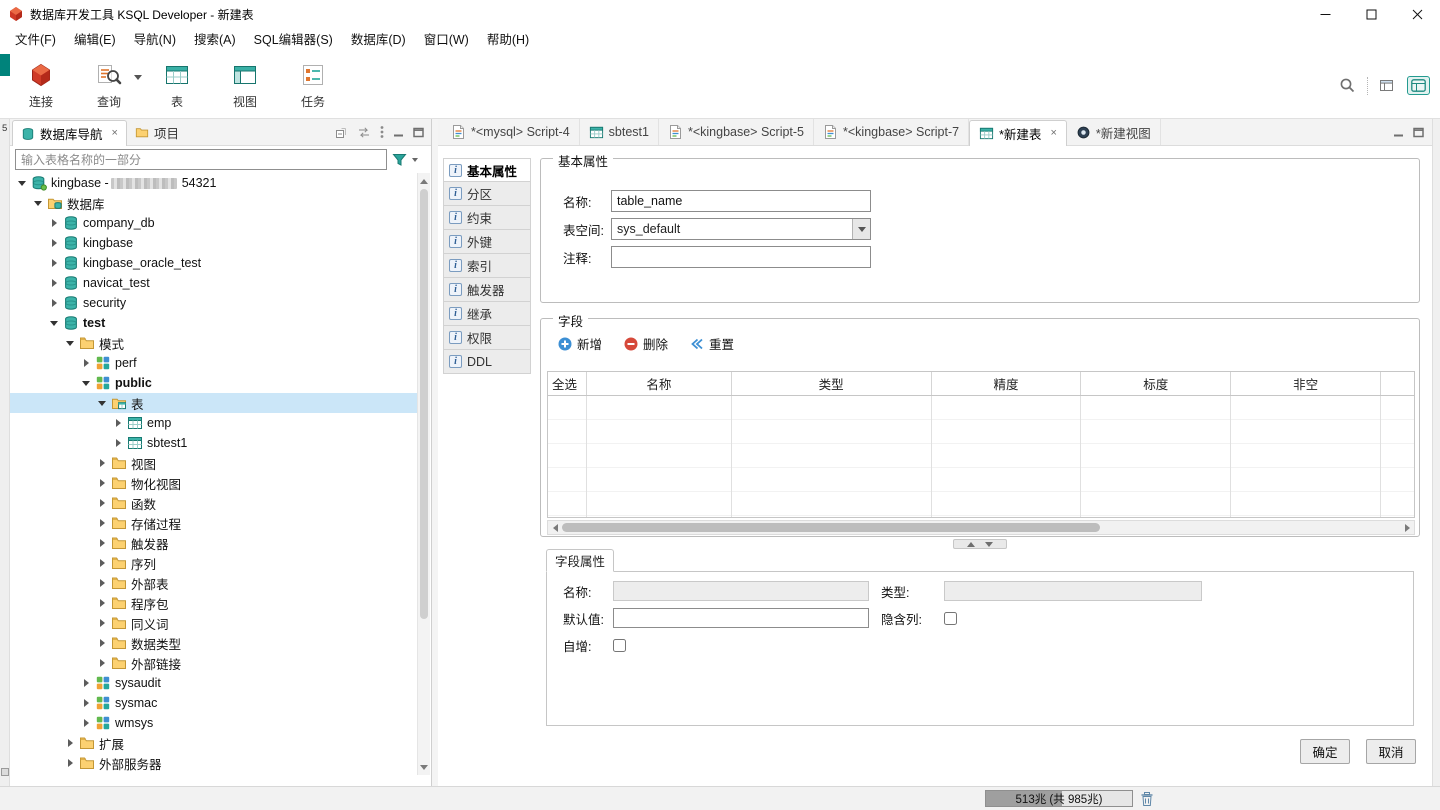 The image size is (1440, 810). What do you see at coordinates (213, 243) in the screenshot?
I see `tree-item: kingbase` at bounding box center [213, 243].